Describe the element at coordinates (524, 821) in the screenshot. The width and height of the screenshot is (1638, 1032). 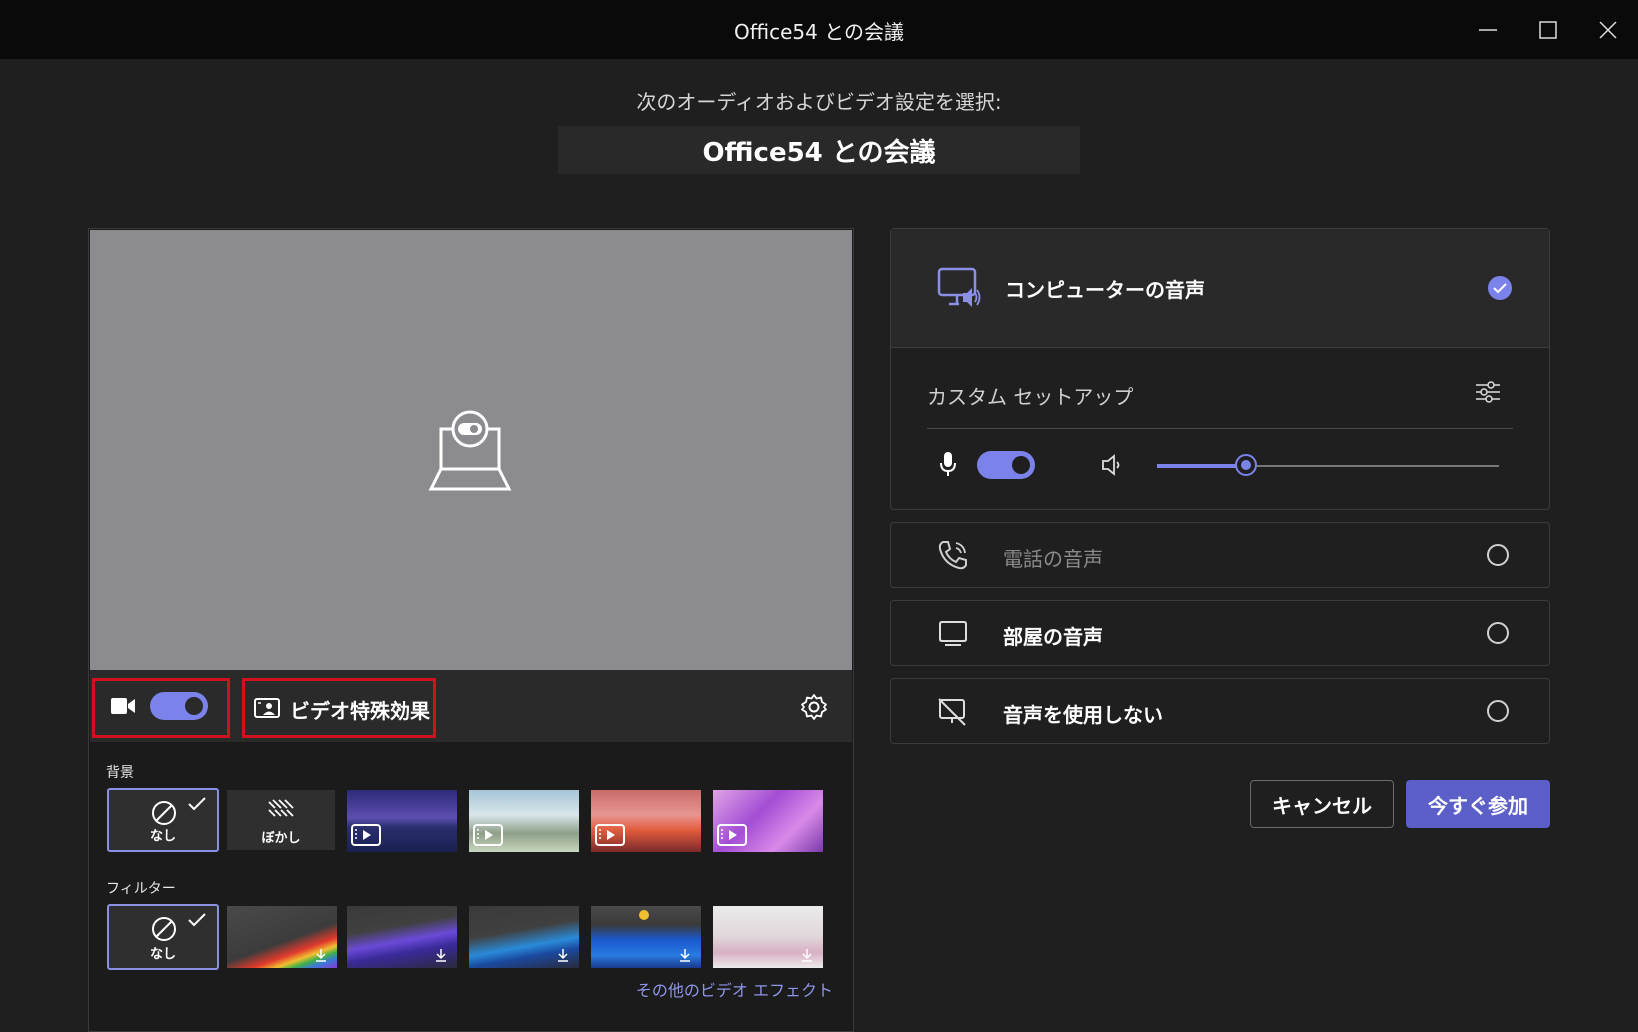
I see `background-tile-snowy-trees` at that location.